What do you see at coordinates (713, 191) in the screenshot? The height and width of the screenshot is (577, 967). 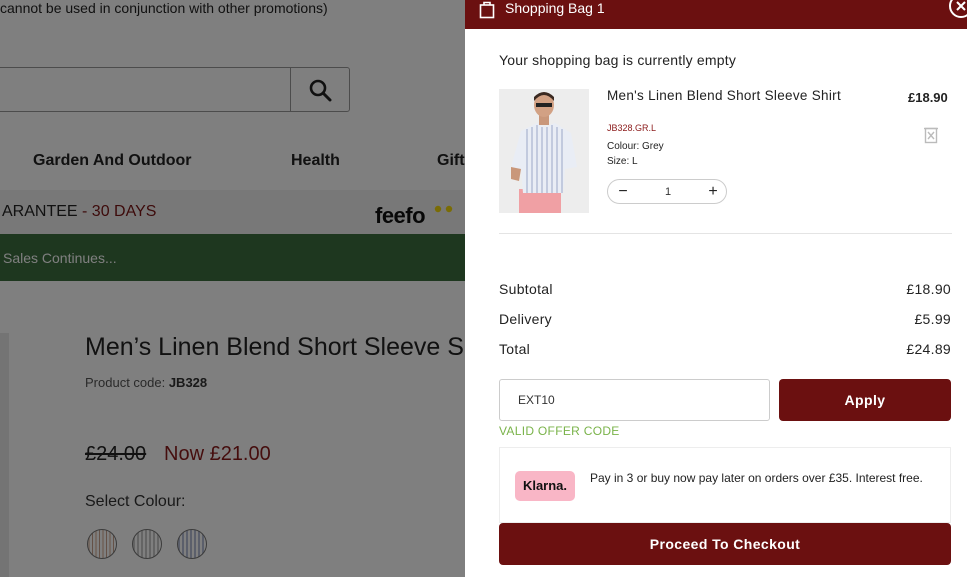 I see `quantity-increase-button: +` at bounding box center [713, 191].